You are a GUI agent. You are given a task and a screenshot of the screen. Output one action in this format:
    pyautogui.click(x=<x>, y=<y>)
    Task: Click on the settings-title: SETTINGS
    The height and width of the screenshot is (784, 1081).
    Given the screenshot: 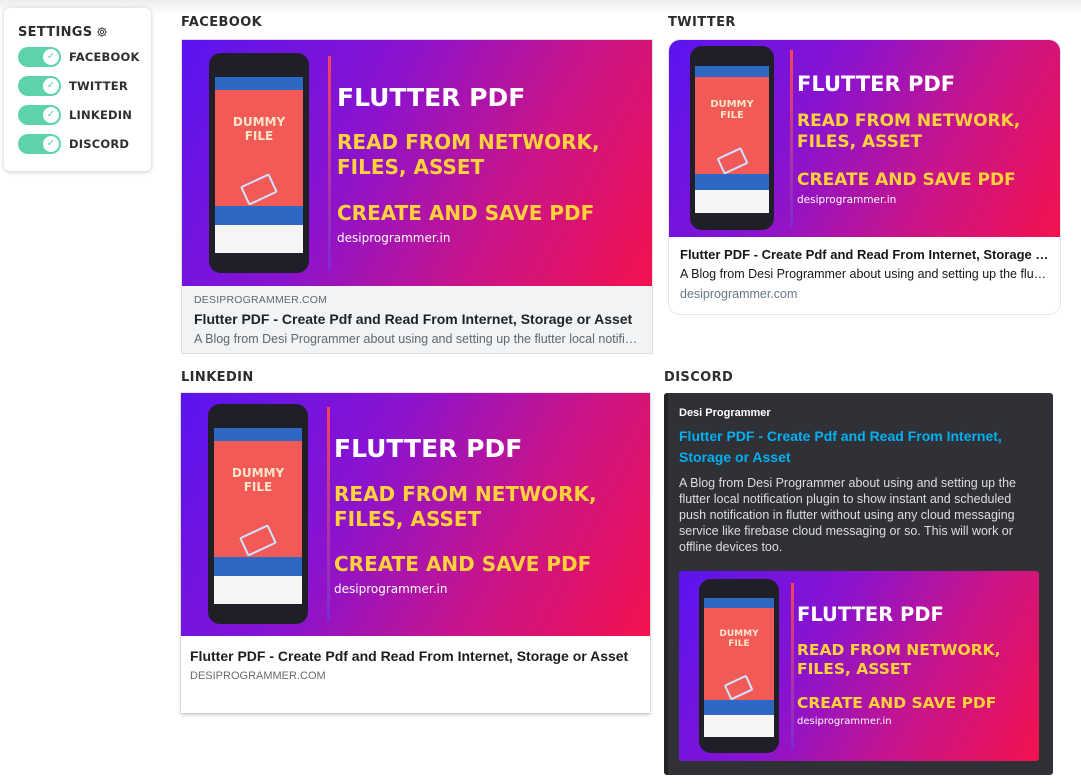 What is the action you would take?
    pyautogui.click(x=84, y=32)
    